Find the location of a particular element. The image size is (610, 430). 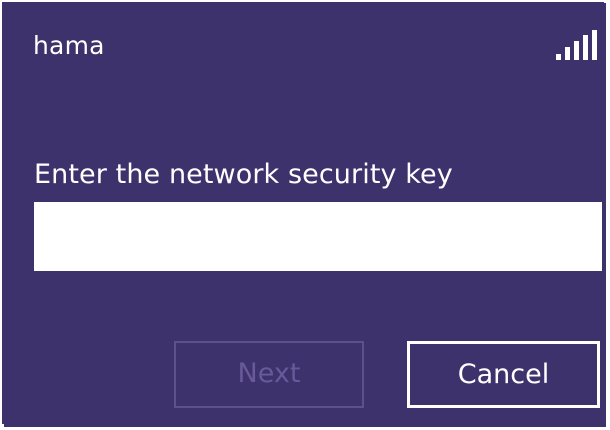

next-button: Next is located at coordinates (269, 374).